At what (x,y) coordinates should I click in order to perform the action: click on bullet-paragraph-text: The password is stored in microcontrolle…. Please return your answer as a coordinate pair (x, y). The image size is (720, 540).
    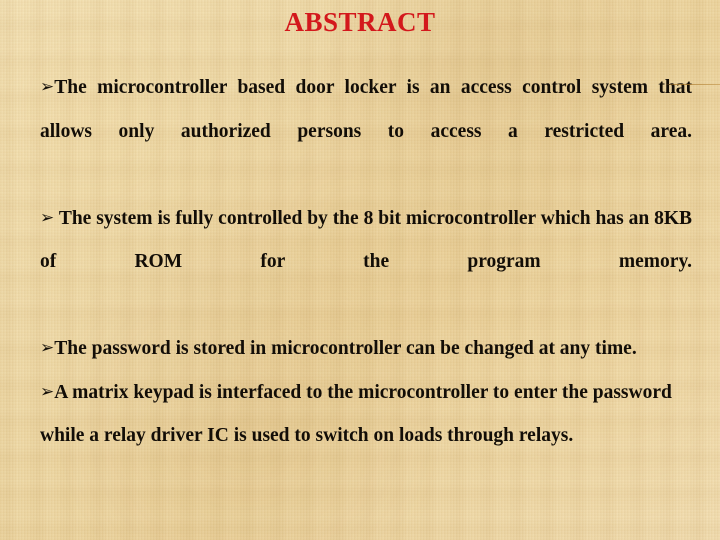
    Looking at the image, I should click on (345, 348).